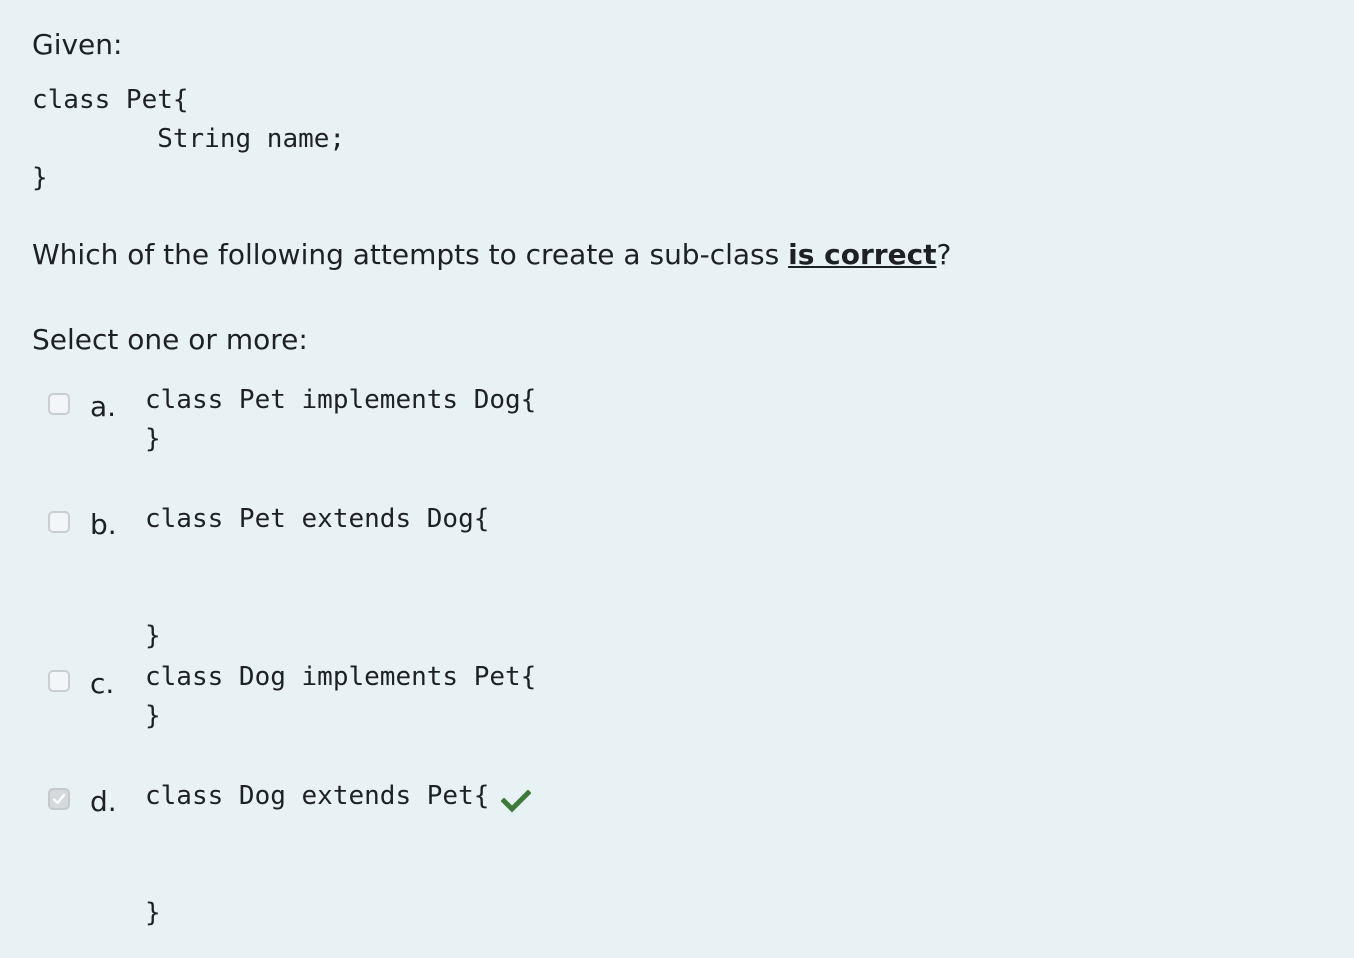  Describe the element at coordinates (103, 406) in the screenshot. I see `option-a-letter: a.` at that location.